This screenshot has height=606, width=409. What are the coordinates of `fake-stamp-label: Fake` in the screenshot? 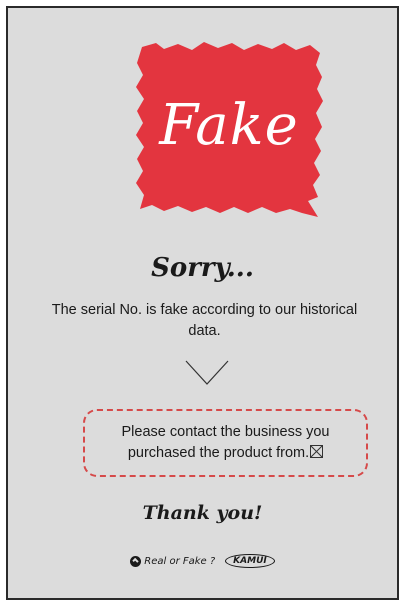 It's located at (229, 125).